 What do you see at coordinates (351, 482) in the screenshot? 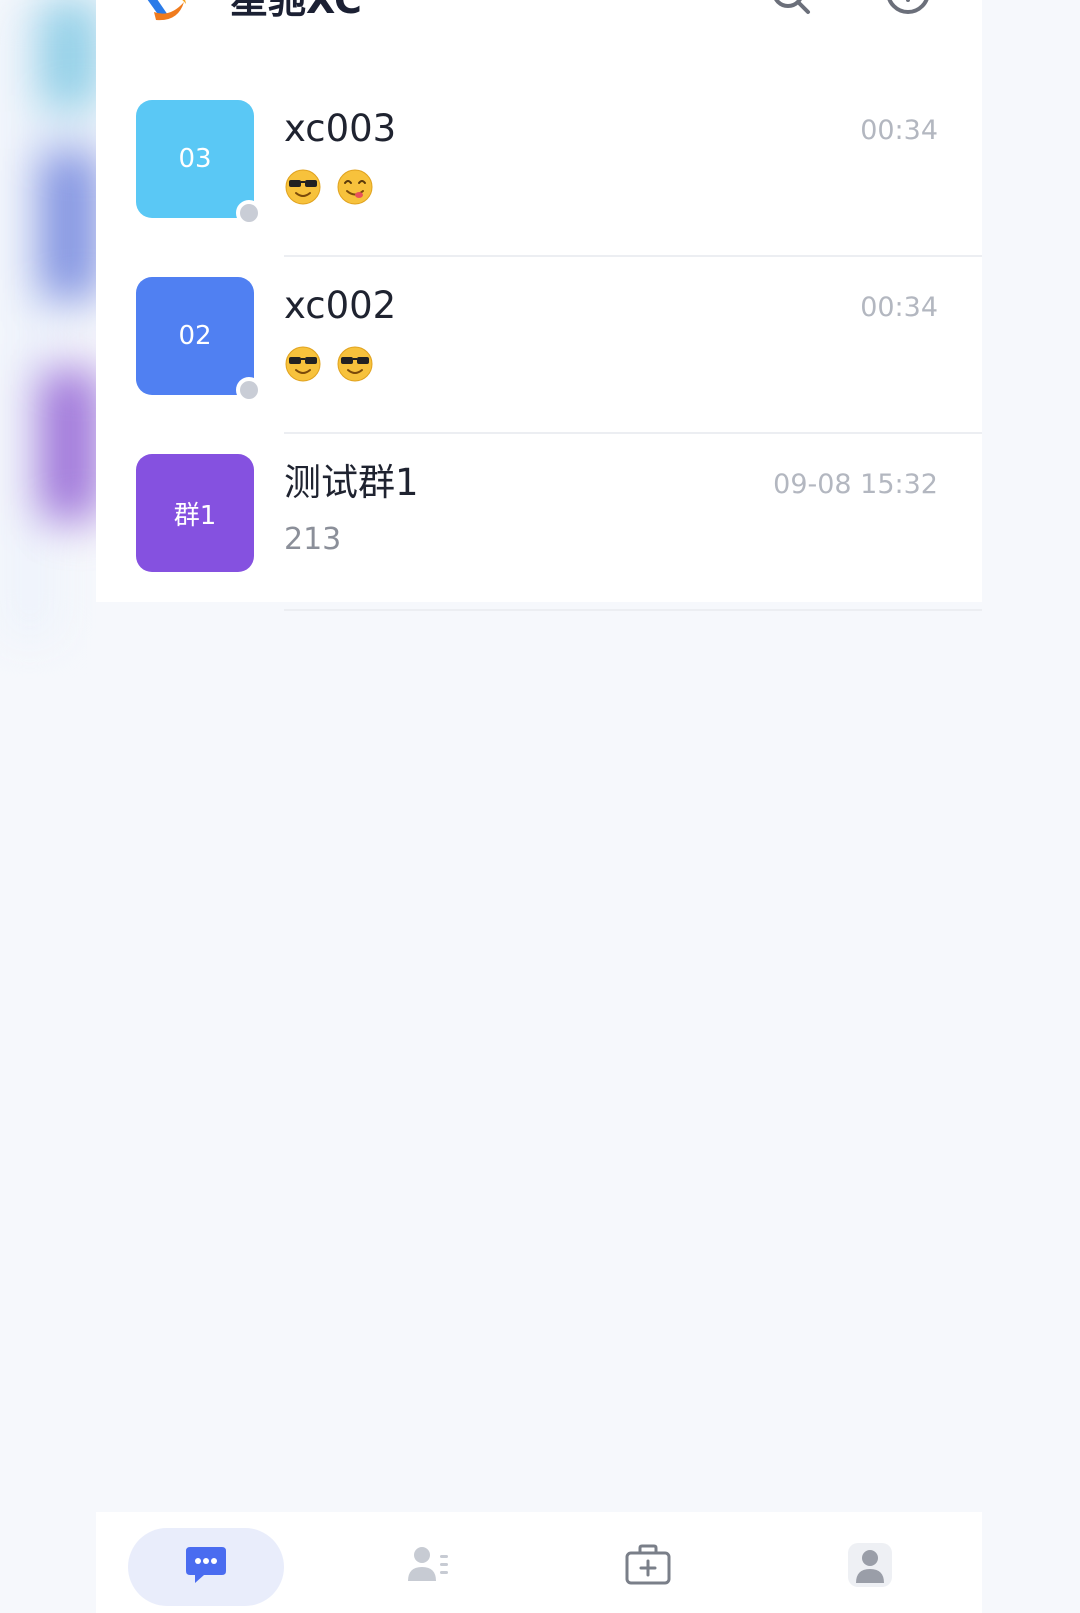
I see `conversation-name: 测试群1` at bounding box center [351, 482].